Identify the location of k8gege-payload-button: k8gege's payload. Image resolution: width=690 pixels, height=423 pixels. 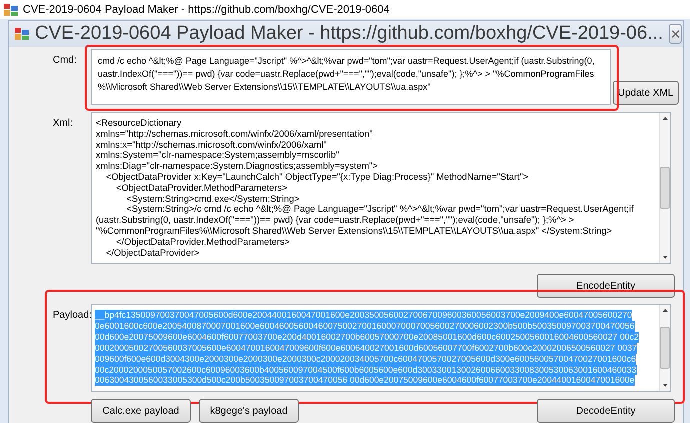
(249, 411).